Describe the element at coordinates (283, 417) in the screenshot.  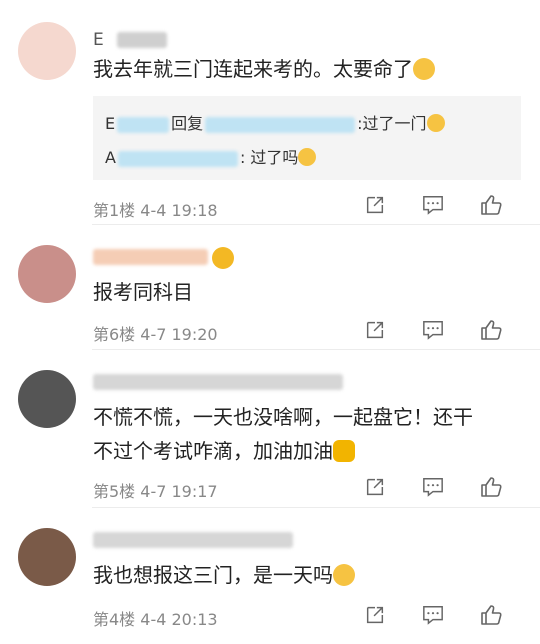
I see `comment-body-line: 不慌不慌，一天也没啥啊，一起盘它！还干` at that location.